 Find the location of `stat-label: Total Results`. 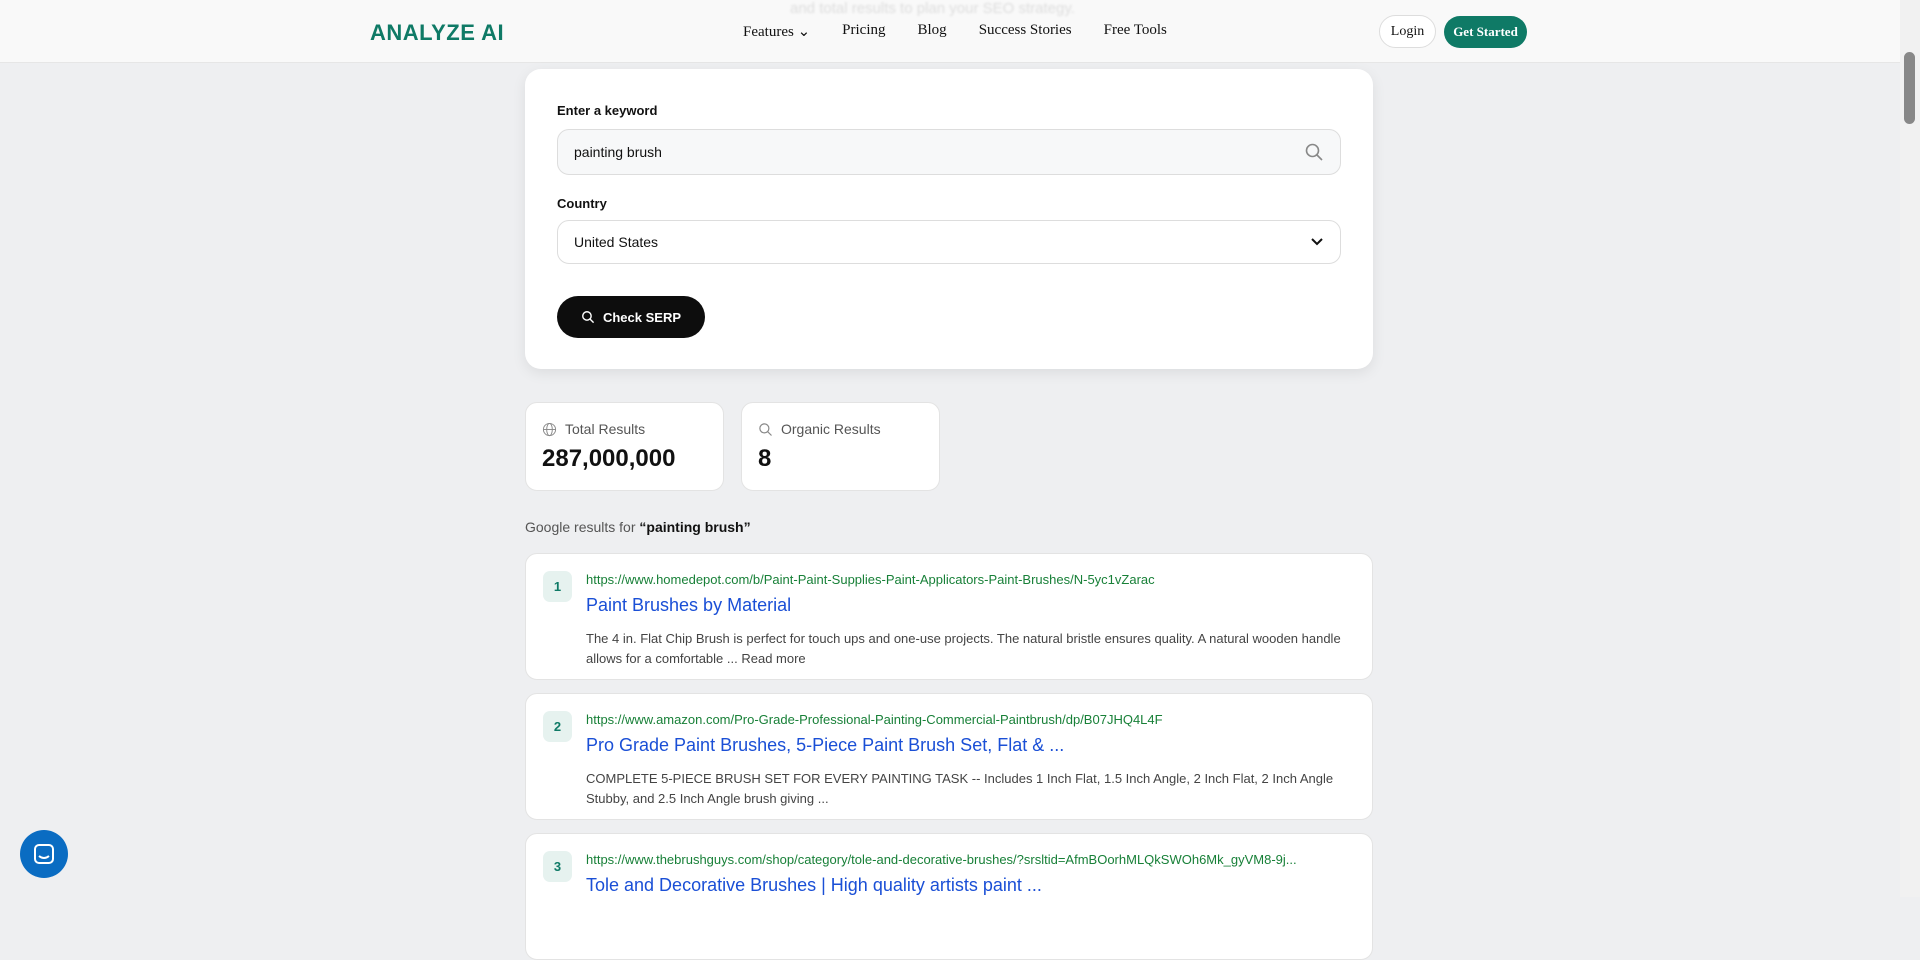

stat-label: Total Results is located at coordinates (605, 429).